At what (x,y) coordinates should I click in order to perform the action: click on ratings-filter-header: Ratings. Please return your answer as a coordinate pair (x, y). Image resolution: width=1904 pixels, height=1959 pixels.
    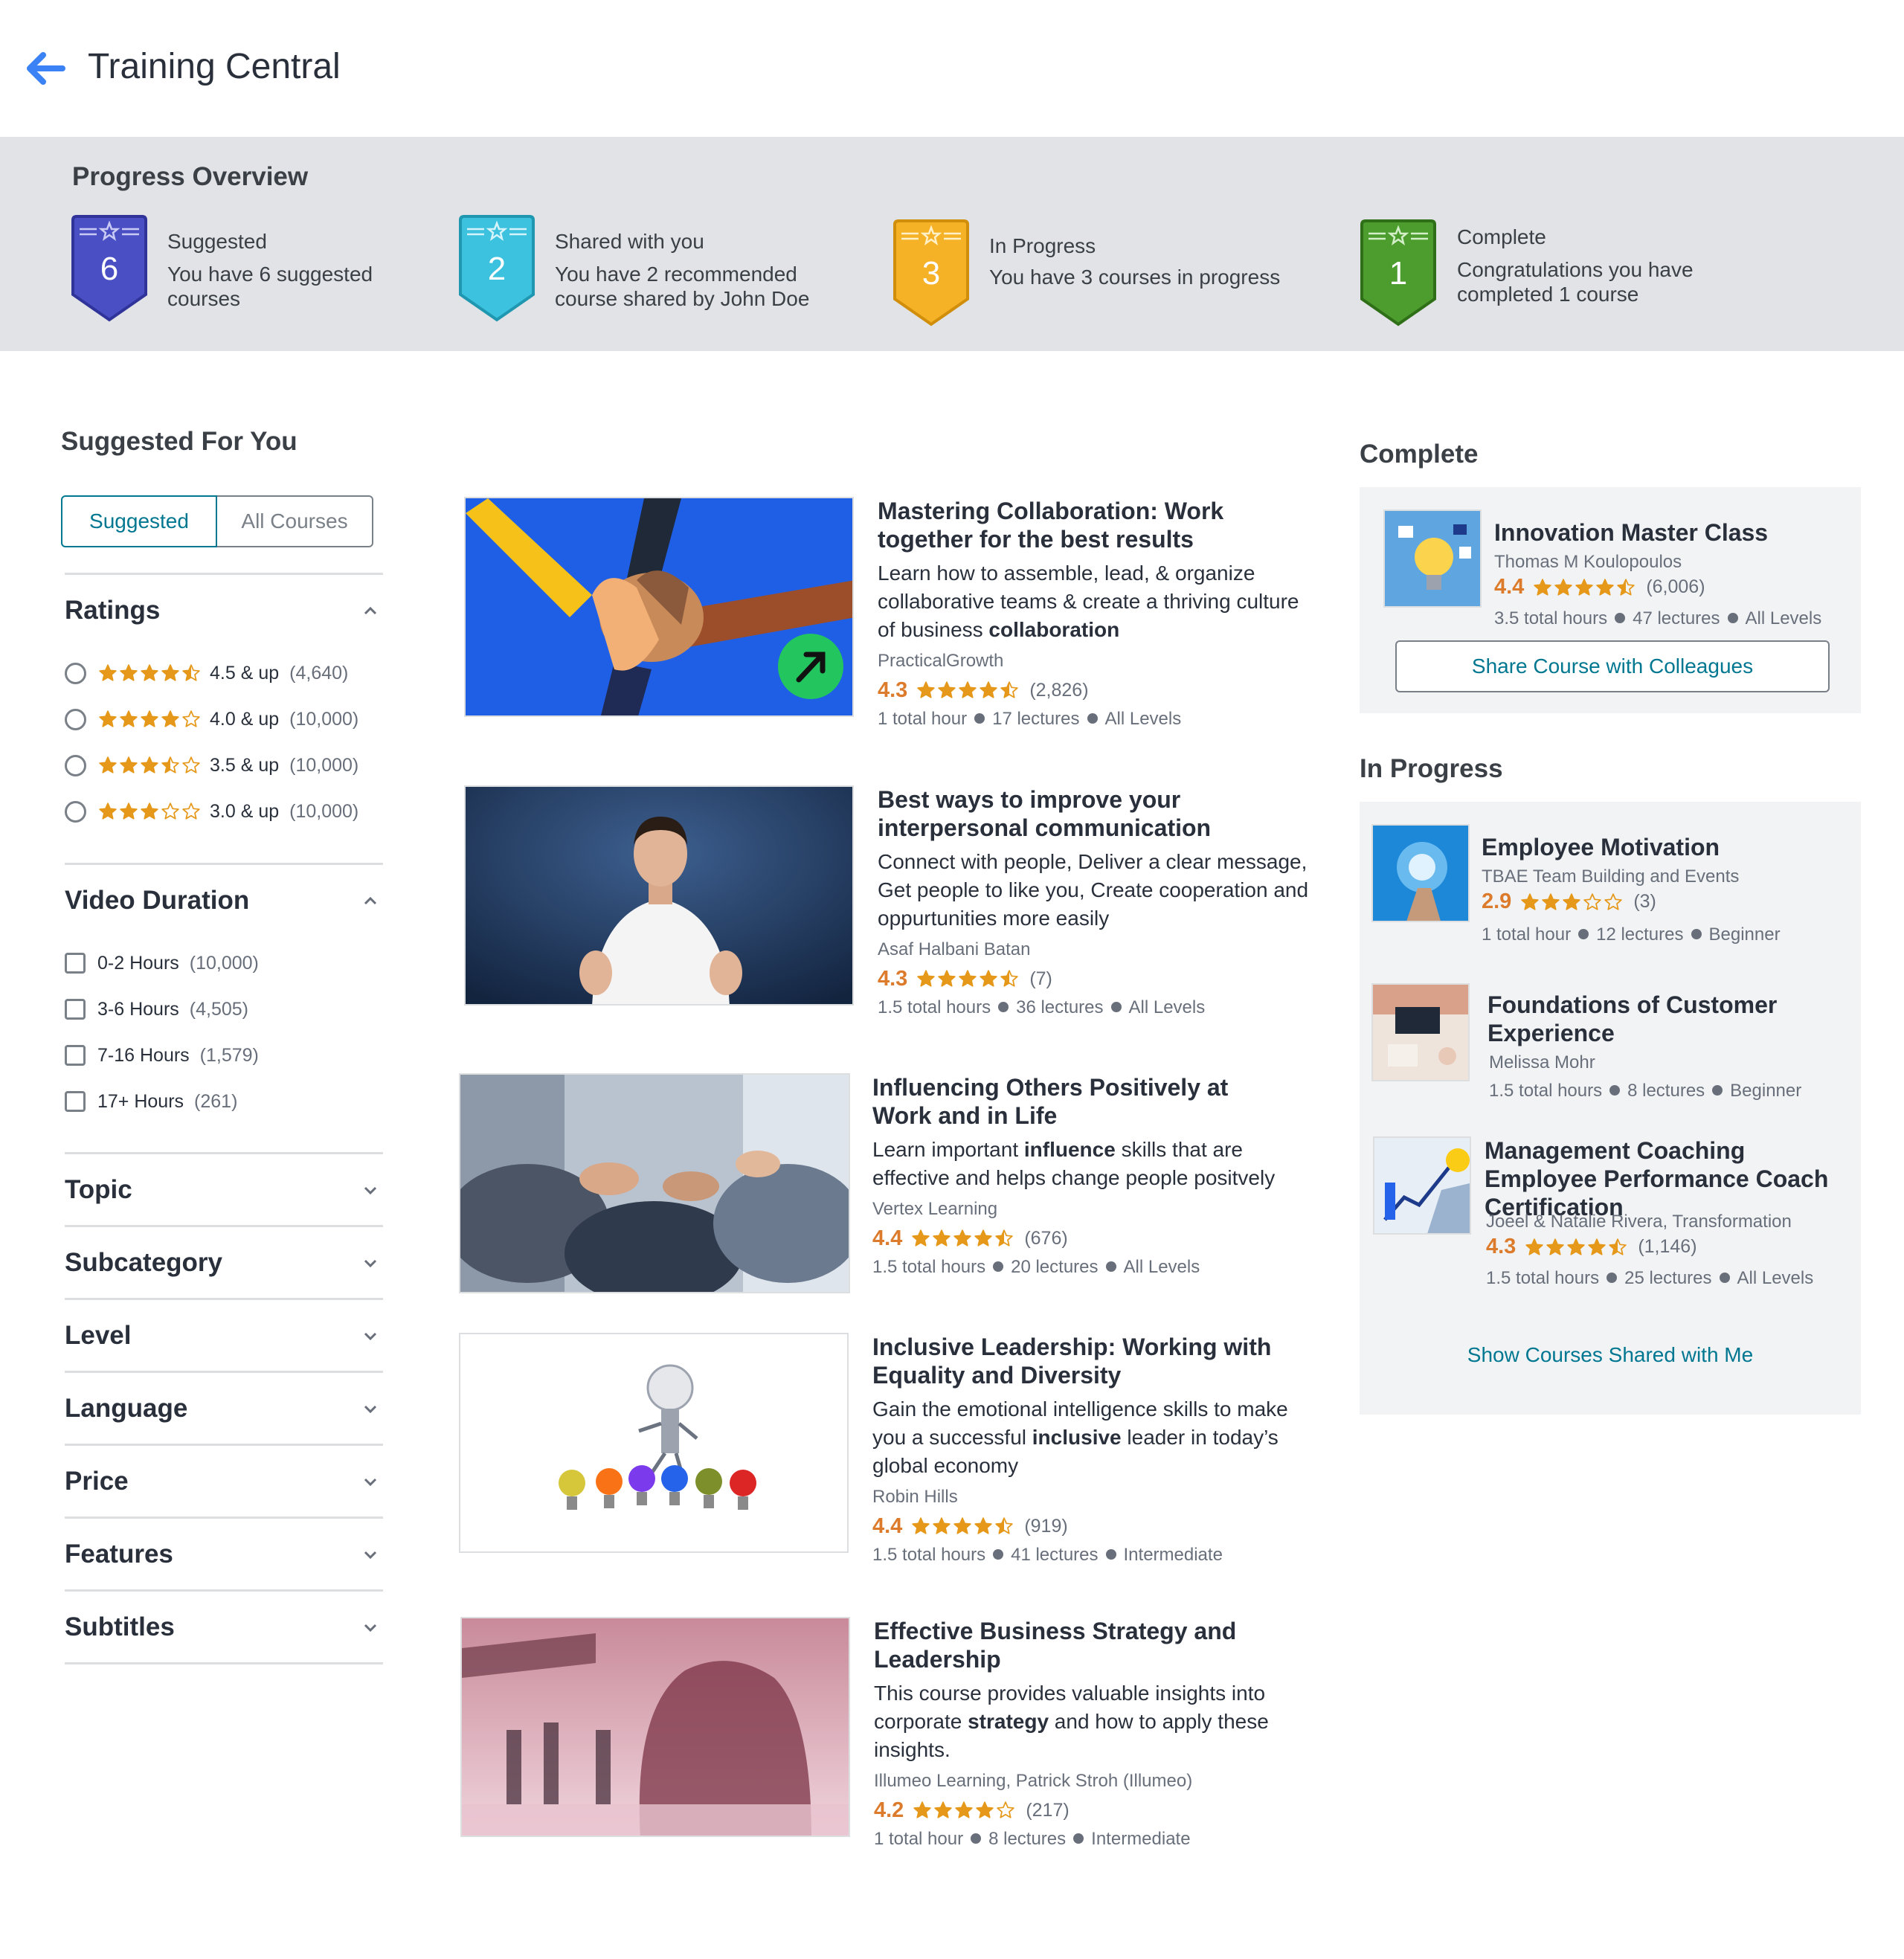
    Looking at the image, I should click on (224, 610).